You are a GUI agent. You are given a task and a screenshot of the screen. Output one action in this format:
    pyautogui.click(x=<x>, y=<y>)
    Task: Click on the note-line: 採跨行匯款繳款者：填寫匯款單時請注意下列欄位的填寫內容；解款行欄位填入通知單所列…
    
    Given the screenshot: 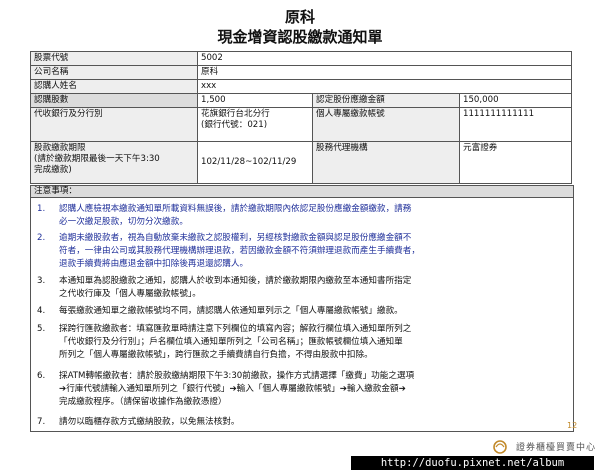 What is the action you would take?
    pyautogui.click(x=235, y=329)
    